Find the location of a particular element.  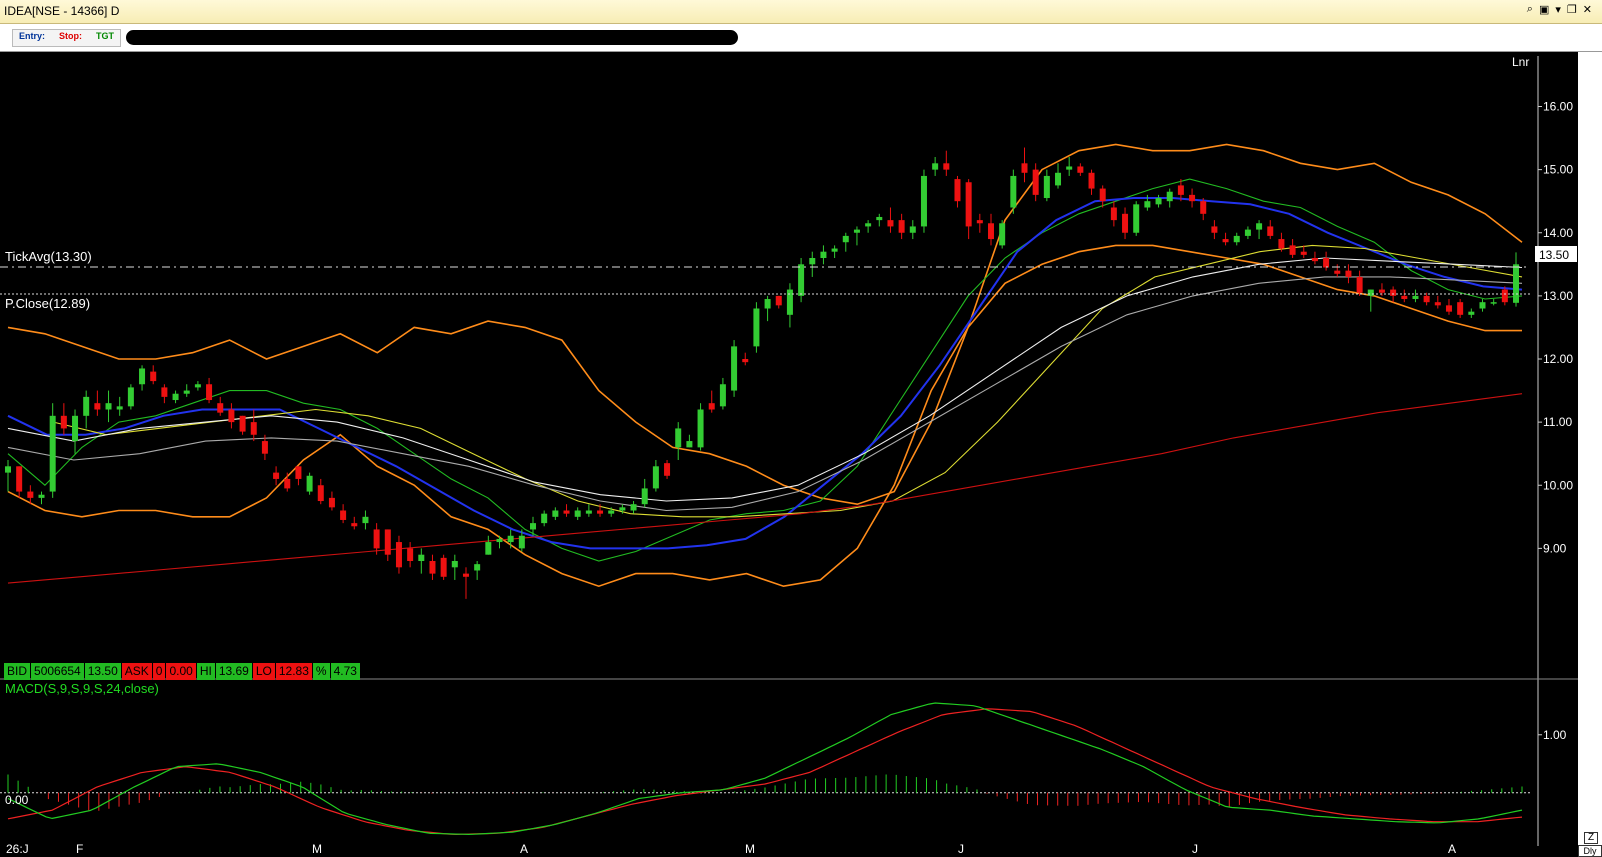

macd-axis: 1.00 is located at coordinates (783, 761).